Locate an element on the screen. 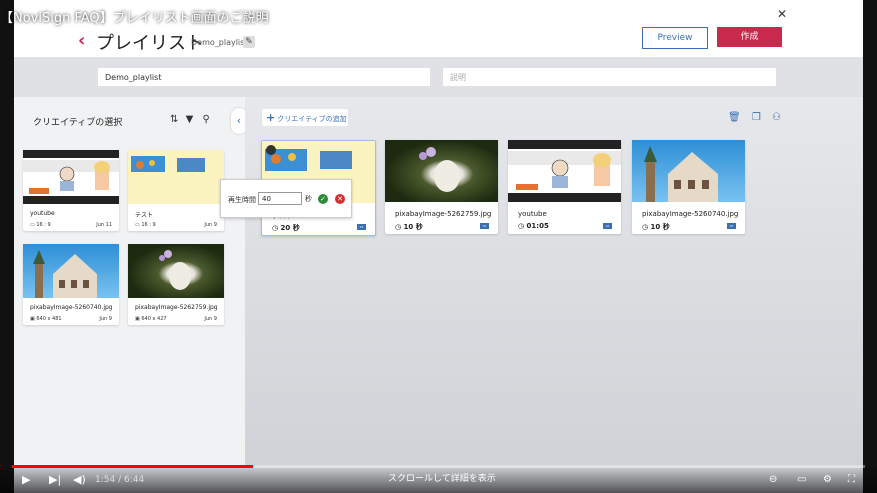 The width and height of the screenshot is (877, 493). cancel-icon: ✕ is located at coordinates (340, 199).